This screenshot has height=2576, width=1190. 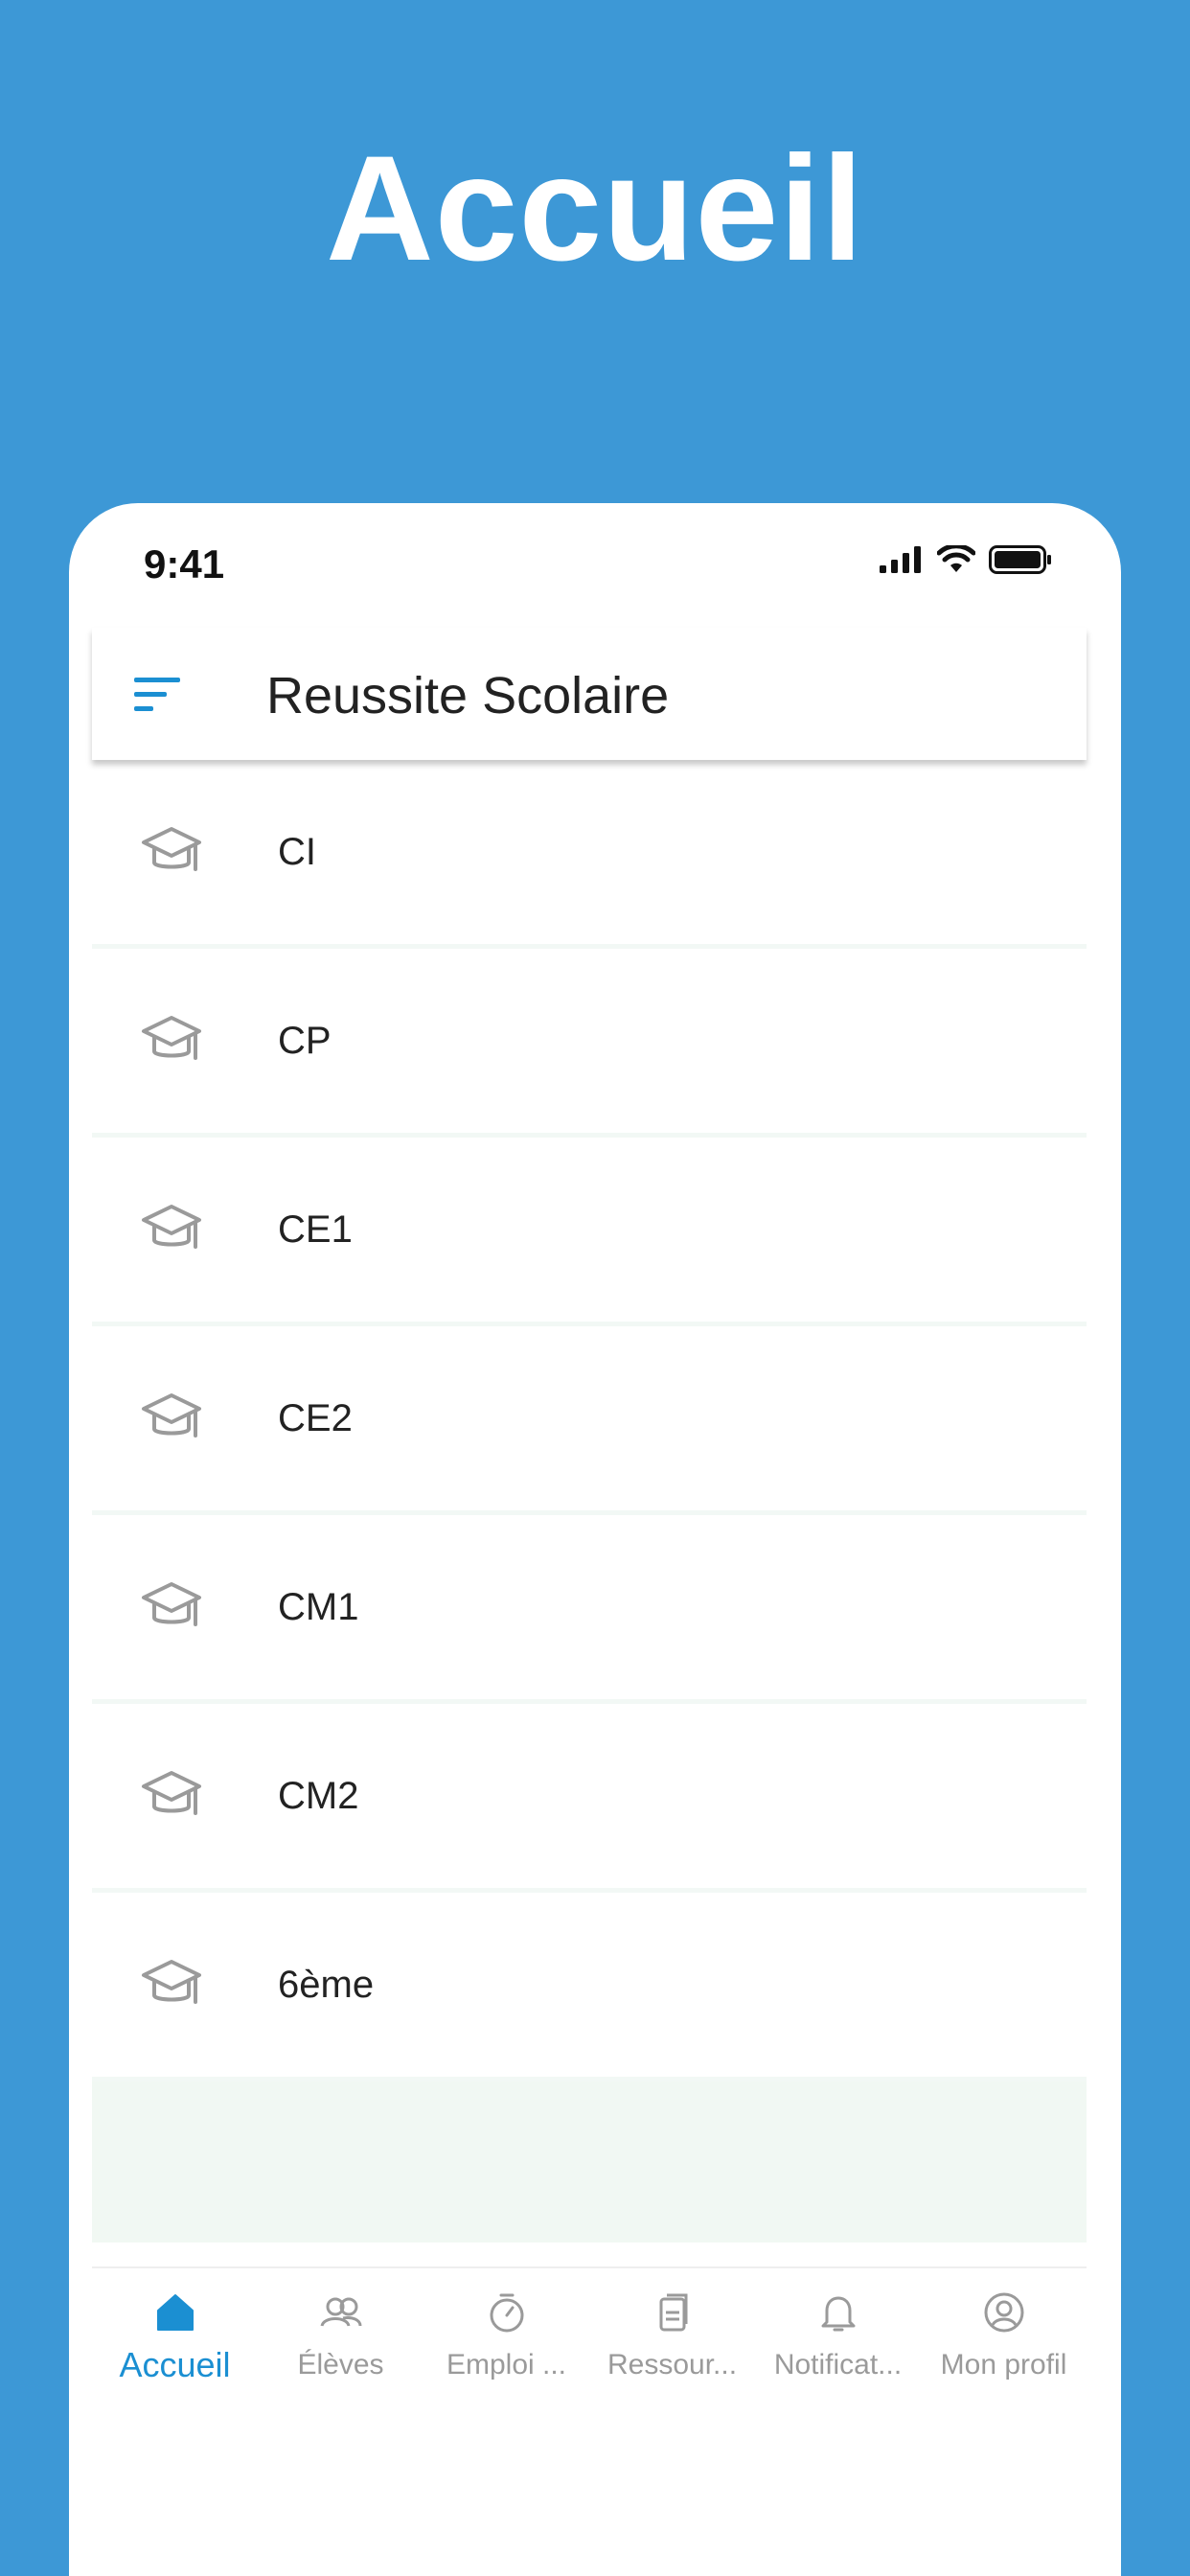 What do you see at coordinates (590, 1798) in the screenshot?
I see `level-item-cm2: CM2` at bounding box center [590, 1798].